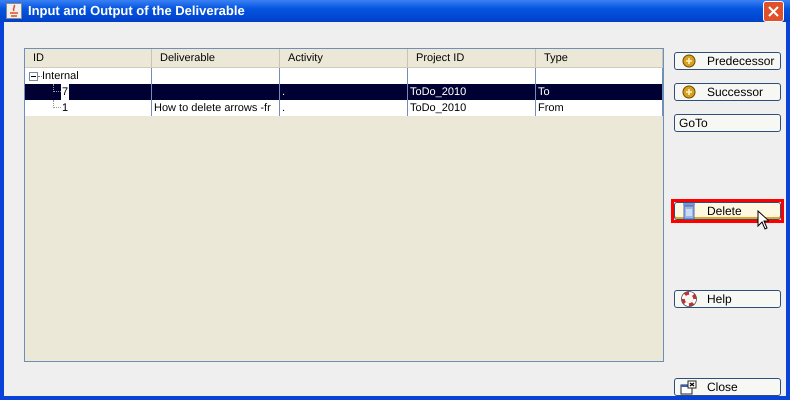 This screenshot has height=400, width=790. What do you see at coordinates (544, 92) in the screenshot?
I see `table-cell-text: To` at bounding box center [544, 92].